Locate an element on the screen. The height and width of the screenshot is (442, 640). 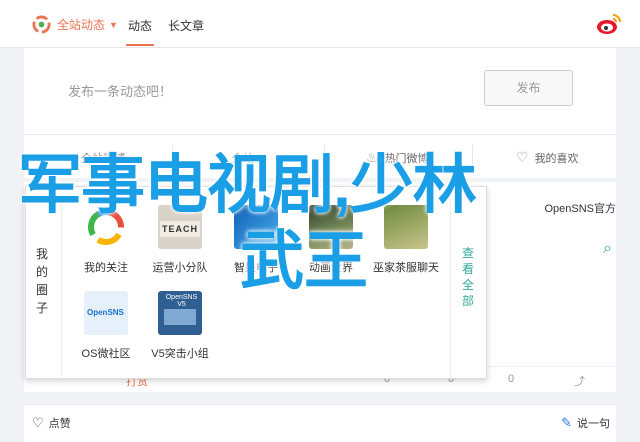
thumb-text: OpenSNS is located at coordinates (105, 312).